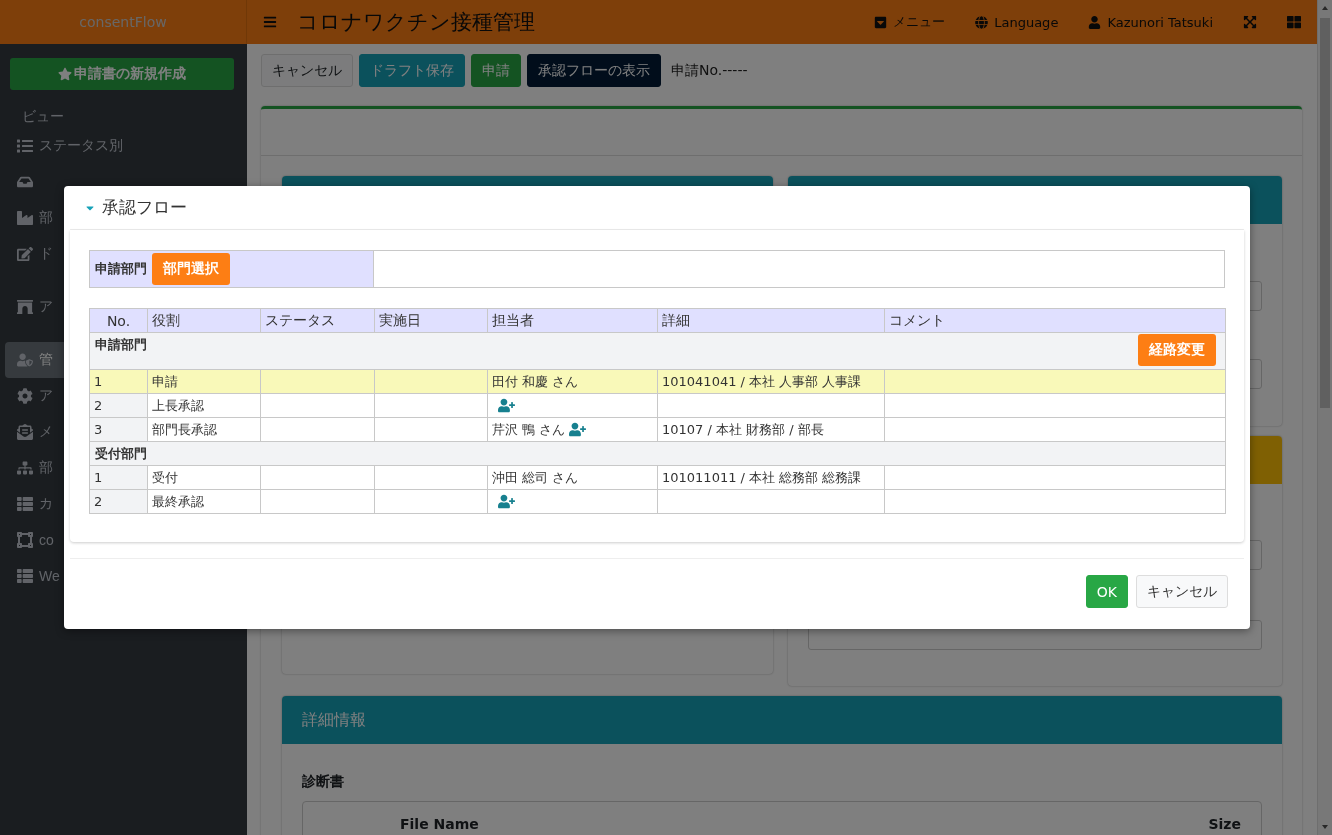 The height and width of the screenshot is (835, 1332). I want to click on table-cell: 部門長承認, so click(204, 429).